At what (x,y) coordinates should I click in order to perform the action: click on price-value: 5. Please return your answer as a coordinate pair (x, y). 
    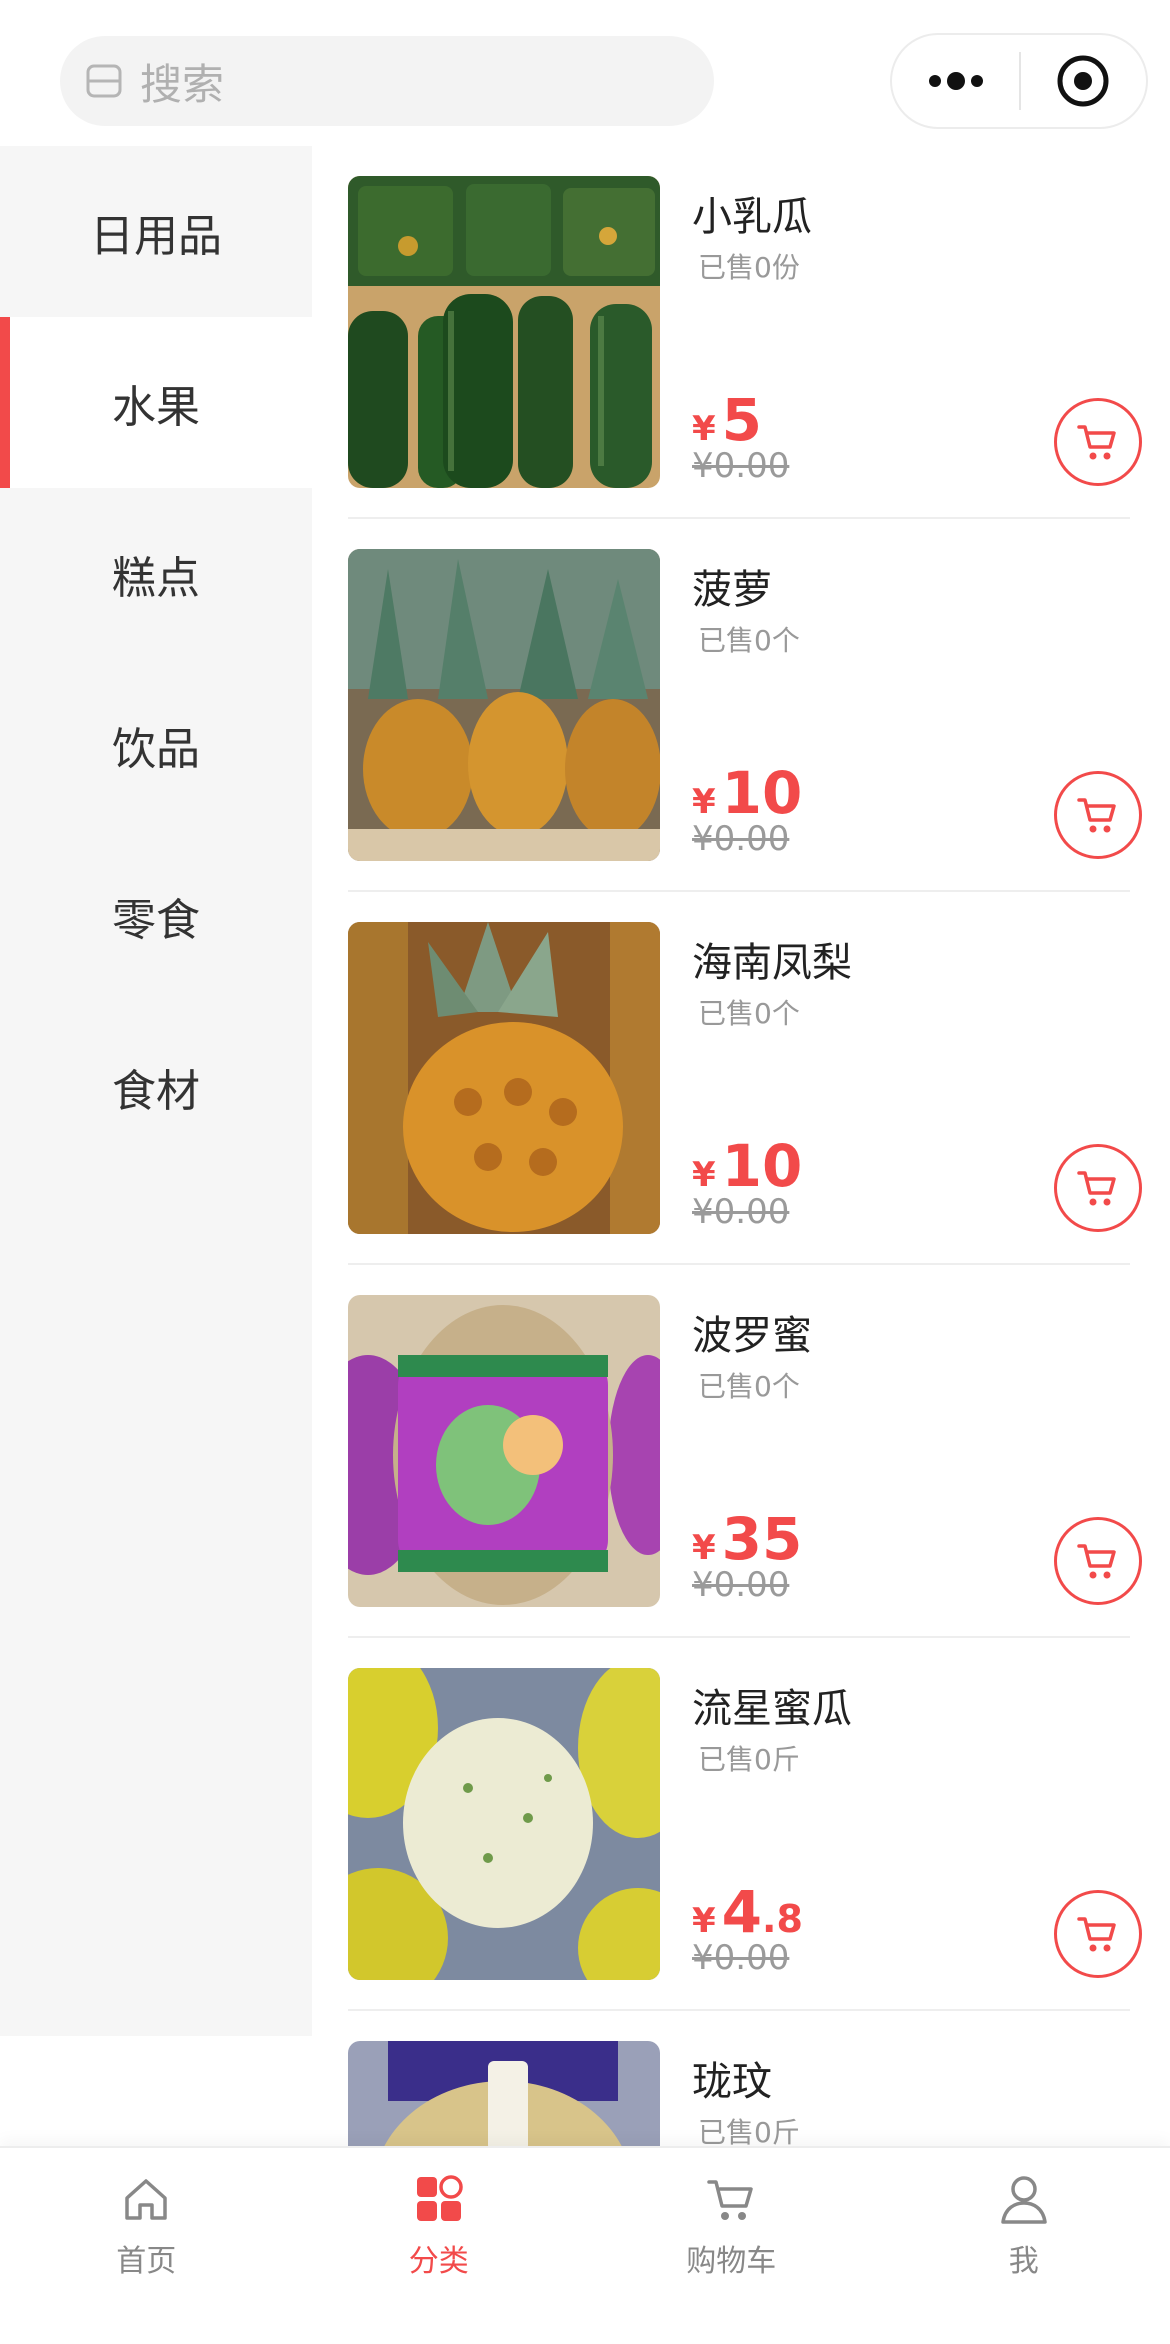
    Looking at the image, I should click on (742, 420).